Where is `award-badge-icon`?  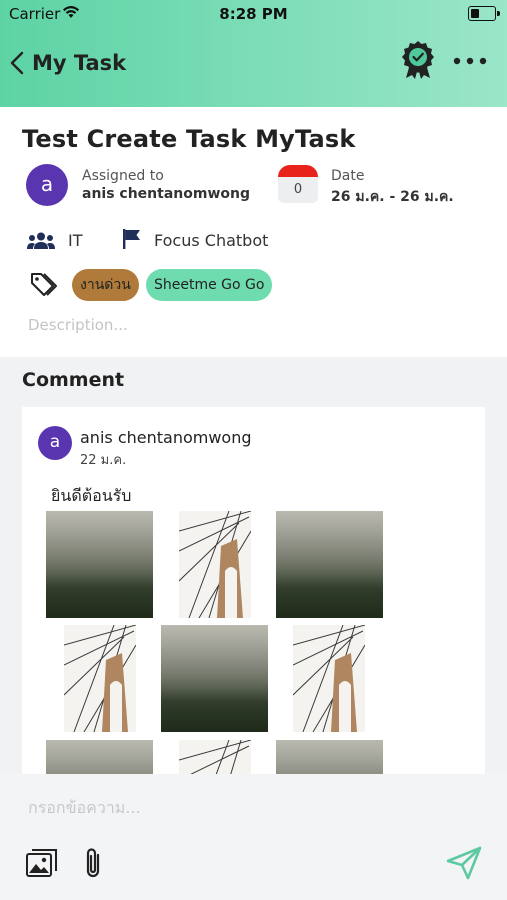
award-badge-icon is located at coordinates (418, 60).